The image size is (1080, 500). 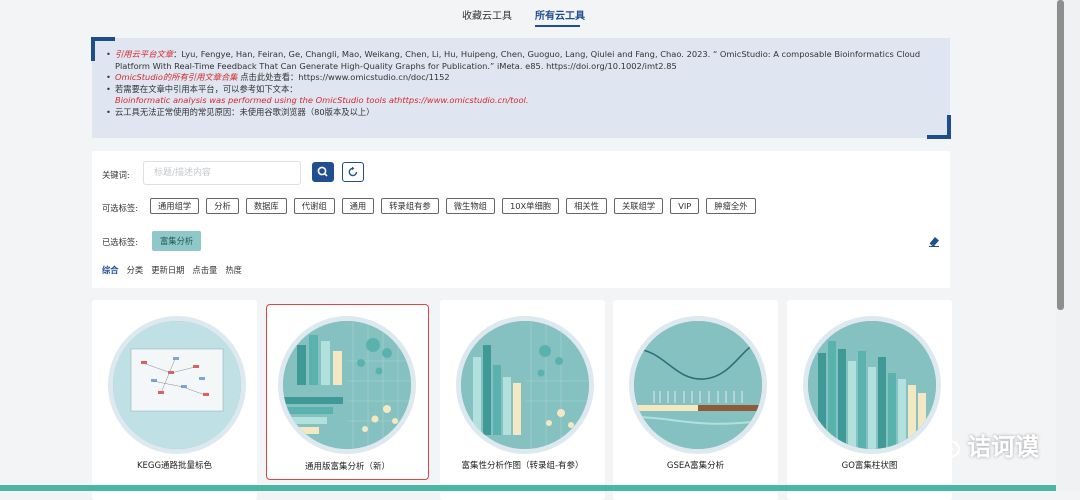 I want to click on search-input, so click(x=222, y=173).